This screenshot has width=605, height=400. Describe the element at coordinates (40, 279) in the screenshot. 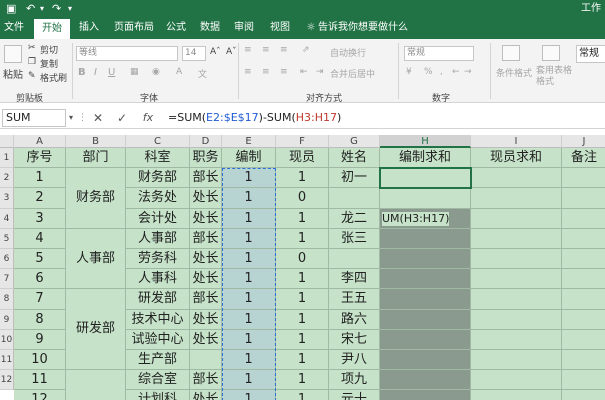

I see `table-cell: 6` at that location.